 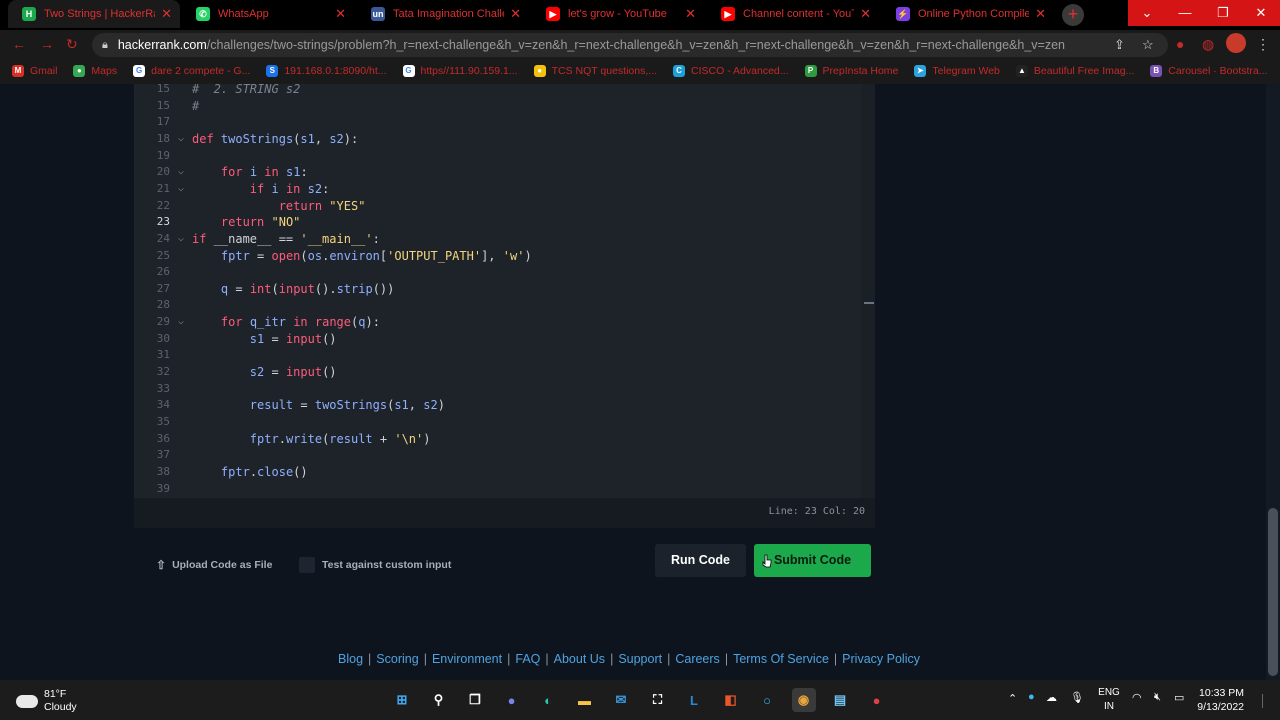 What do you see at coordinates (579, 659) in the screenshot?
I see `footer-link: About Us` at bounding box center [579, 659].